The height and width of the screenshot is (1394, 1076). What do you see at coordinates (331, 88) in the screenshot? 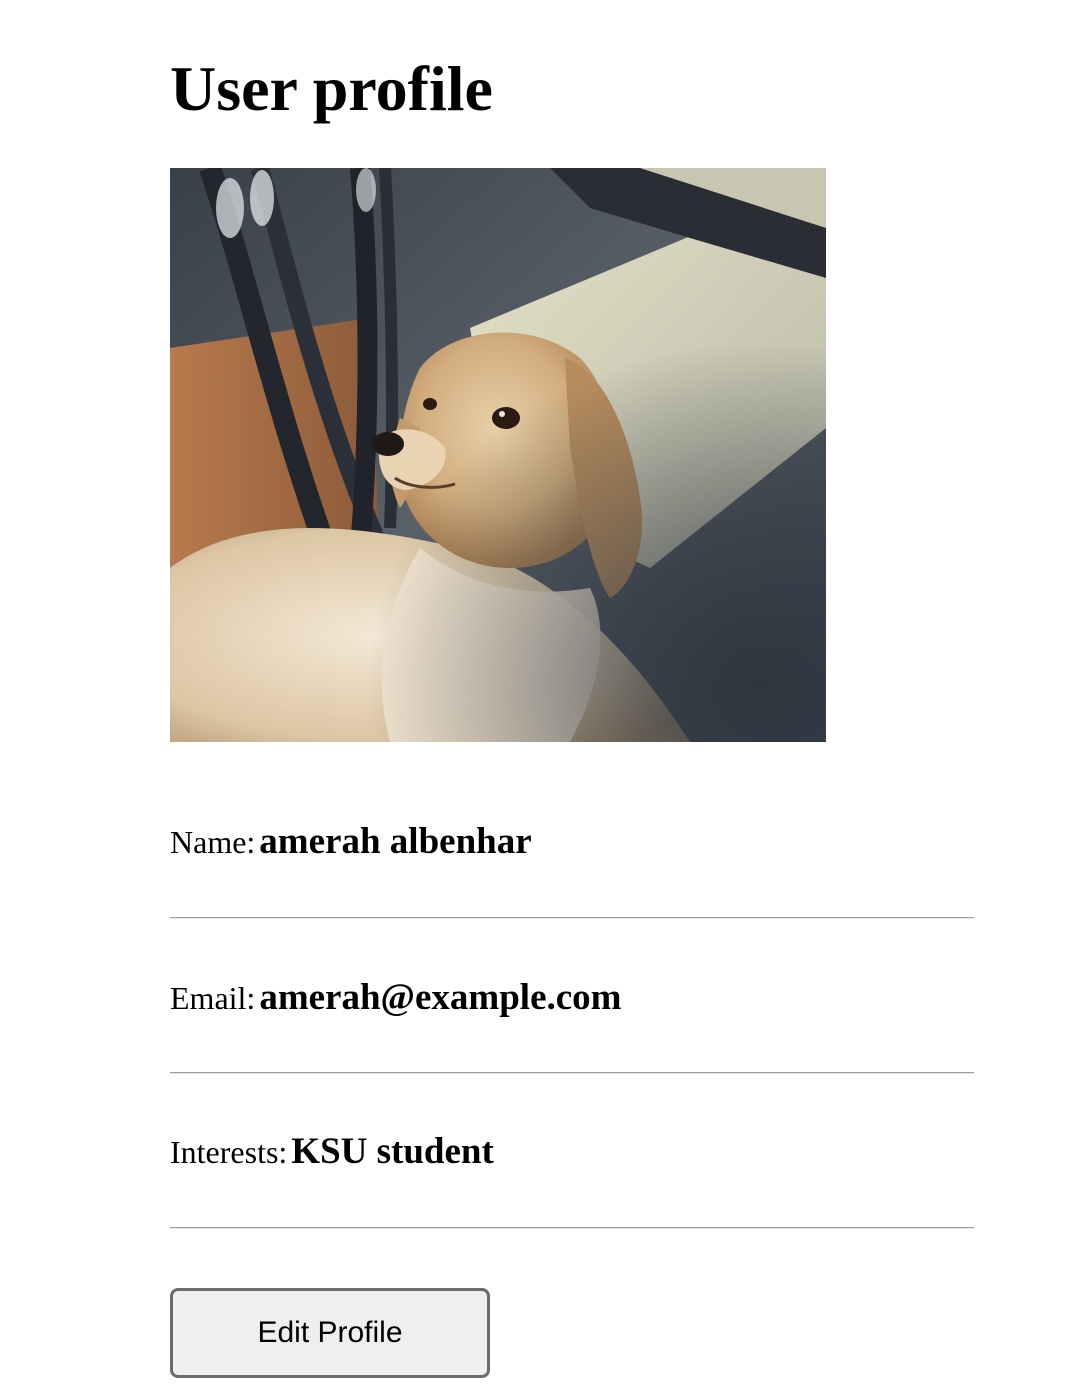
I see `page-title: User profile` at bounding box center [331, 88].